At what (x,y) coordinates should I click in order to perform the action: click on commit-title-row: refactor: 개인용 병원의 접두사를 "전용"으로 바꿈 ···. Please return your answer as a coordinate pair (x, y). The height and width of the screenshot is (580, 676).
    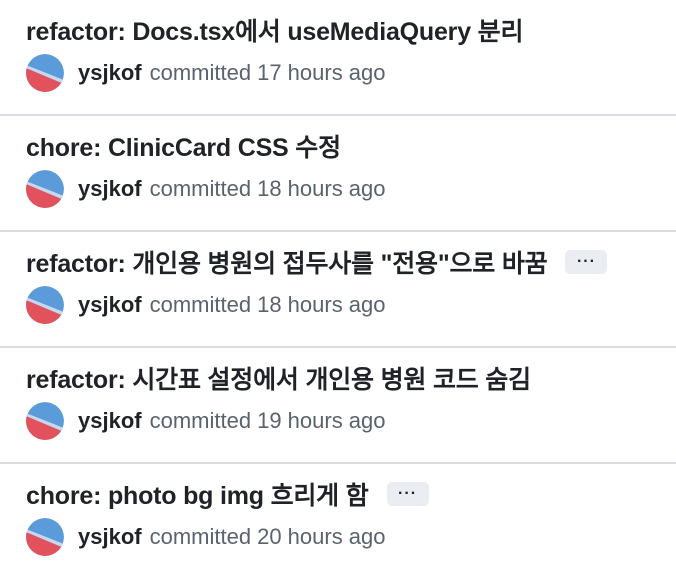
    Looking at the image, I should click on (351, 262).